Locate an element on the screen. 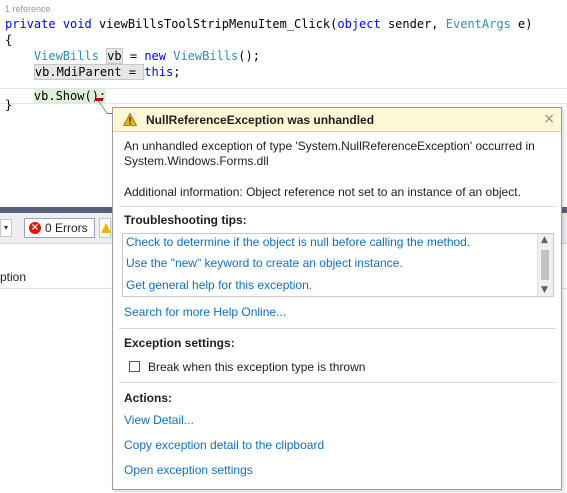  keyword: new is located at coordinates (155, 56).